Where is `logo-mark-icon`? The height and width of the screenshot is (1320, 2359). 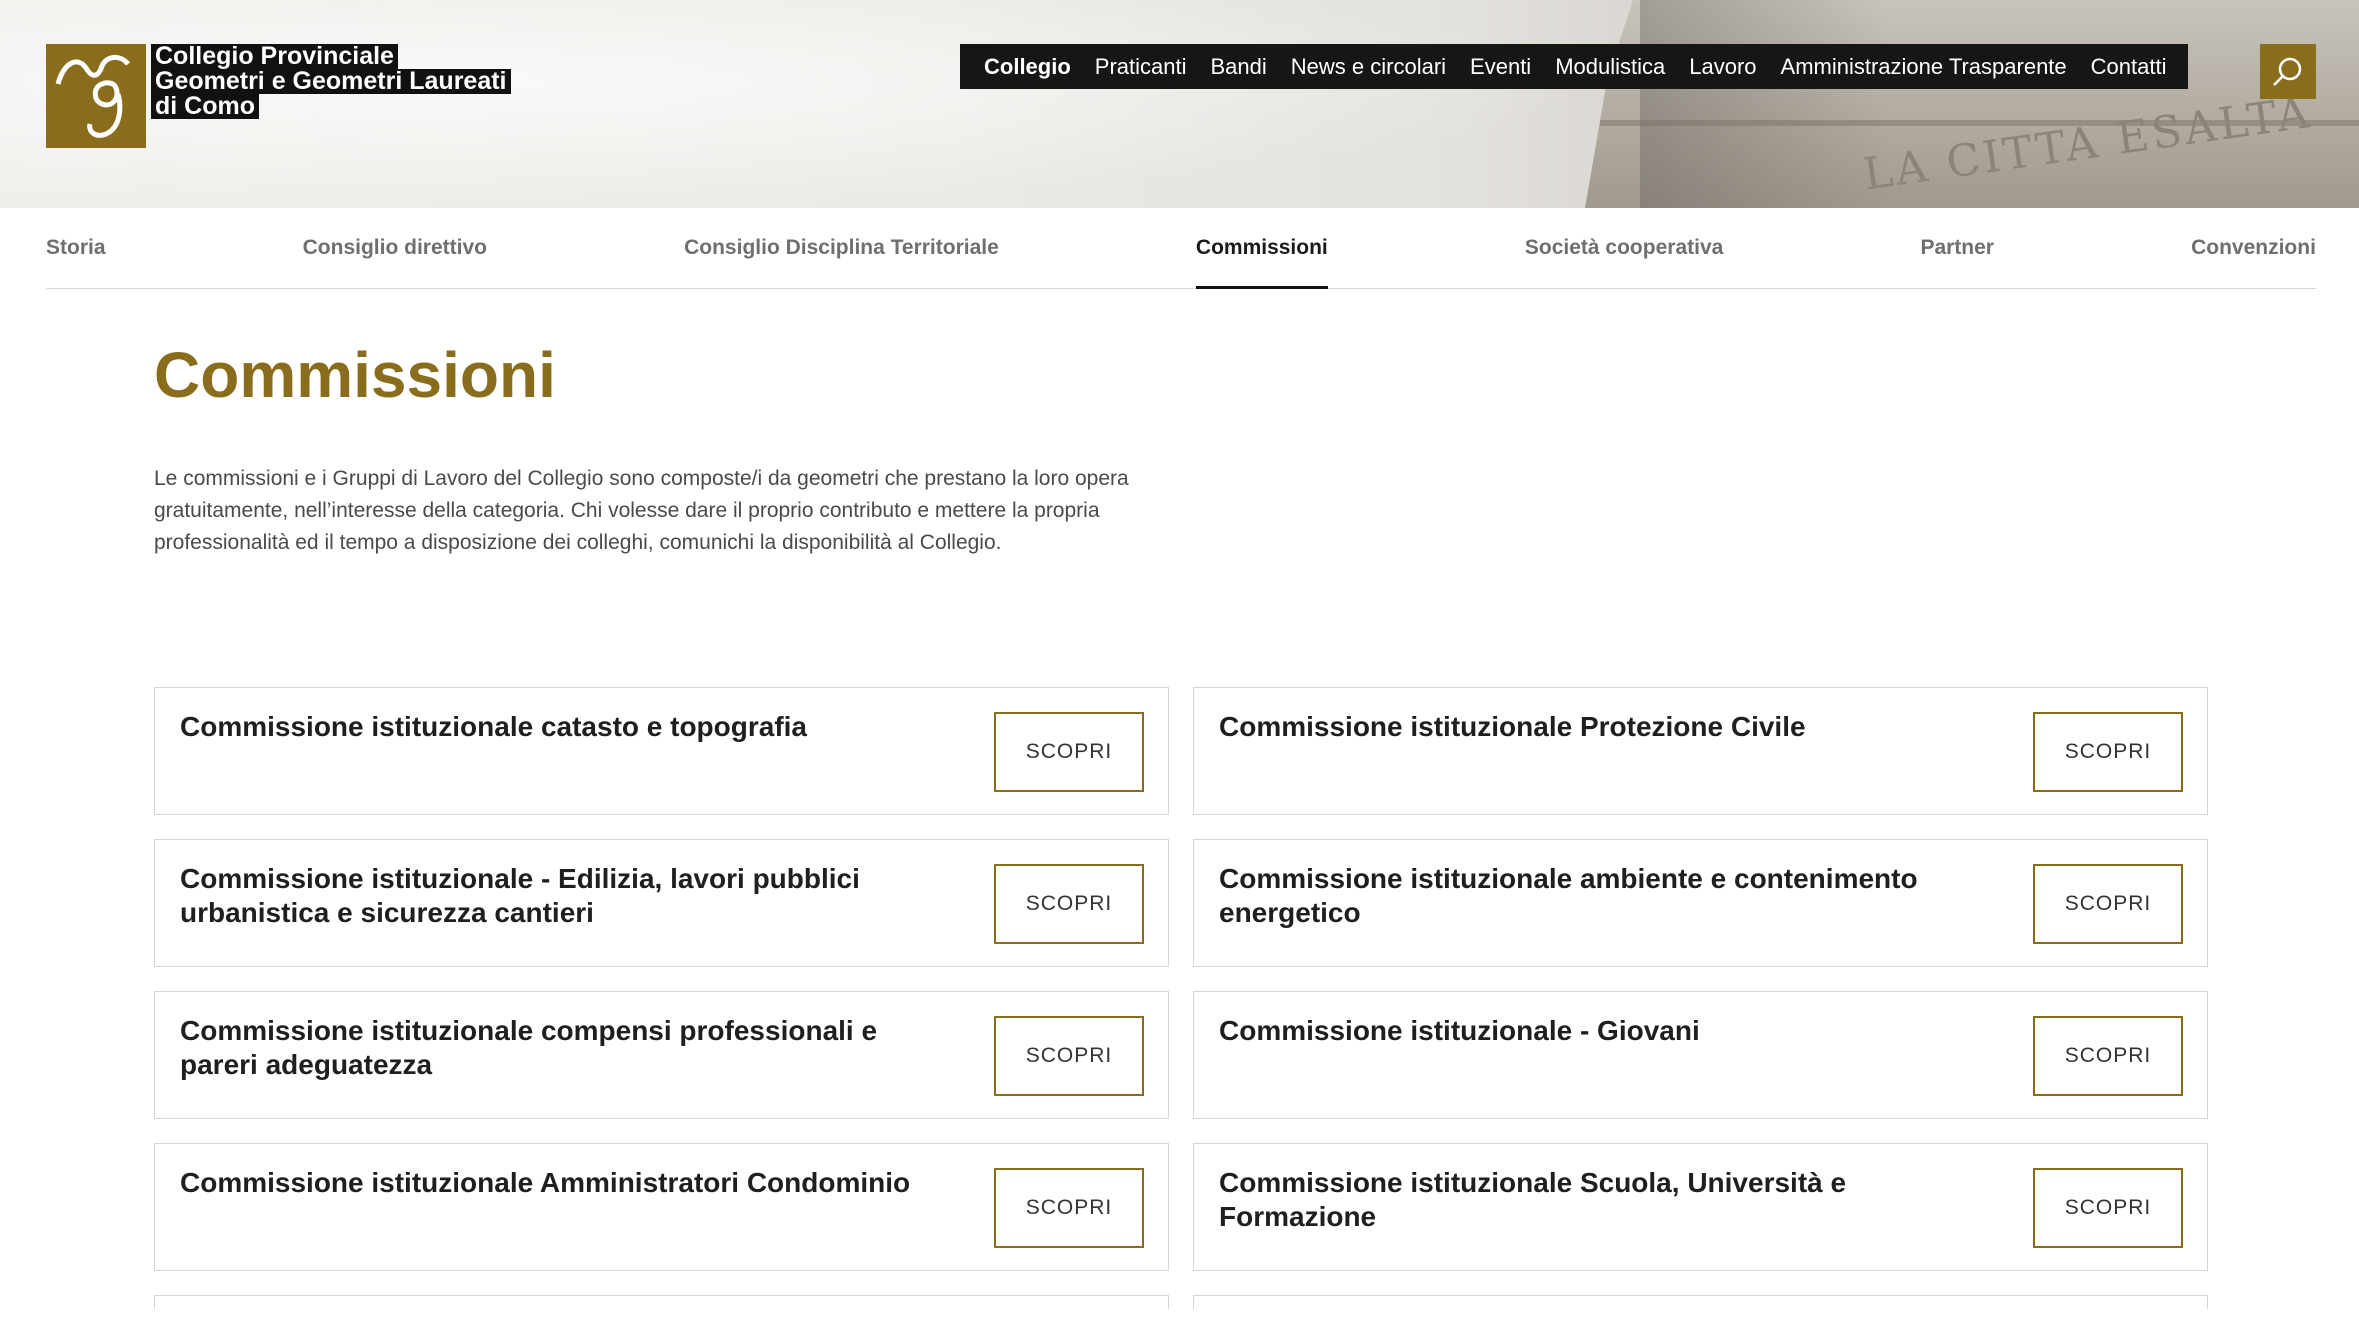
logo-mark-icon is located at coordinates (96, 96).